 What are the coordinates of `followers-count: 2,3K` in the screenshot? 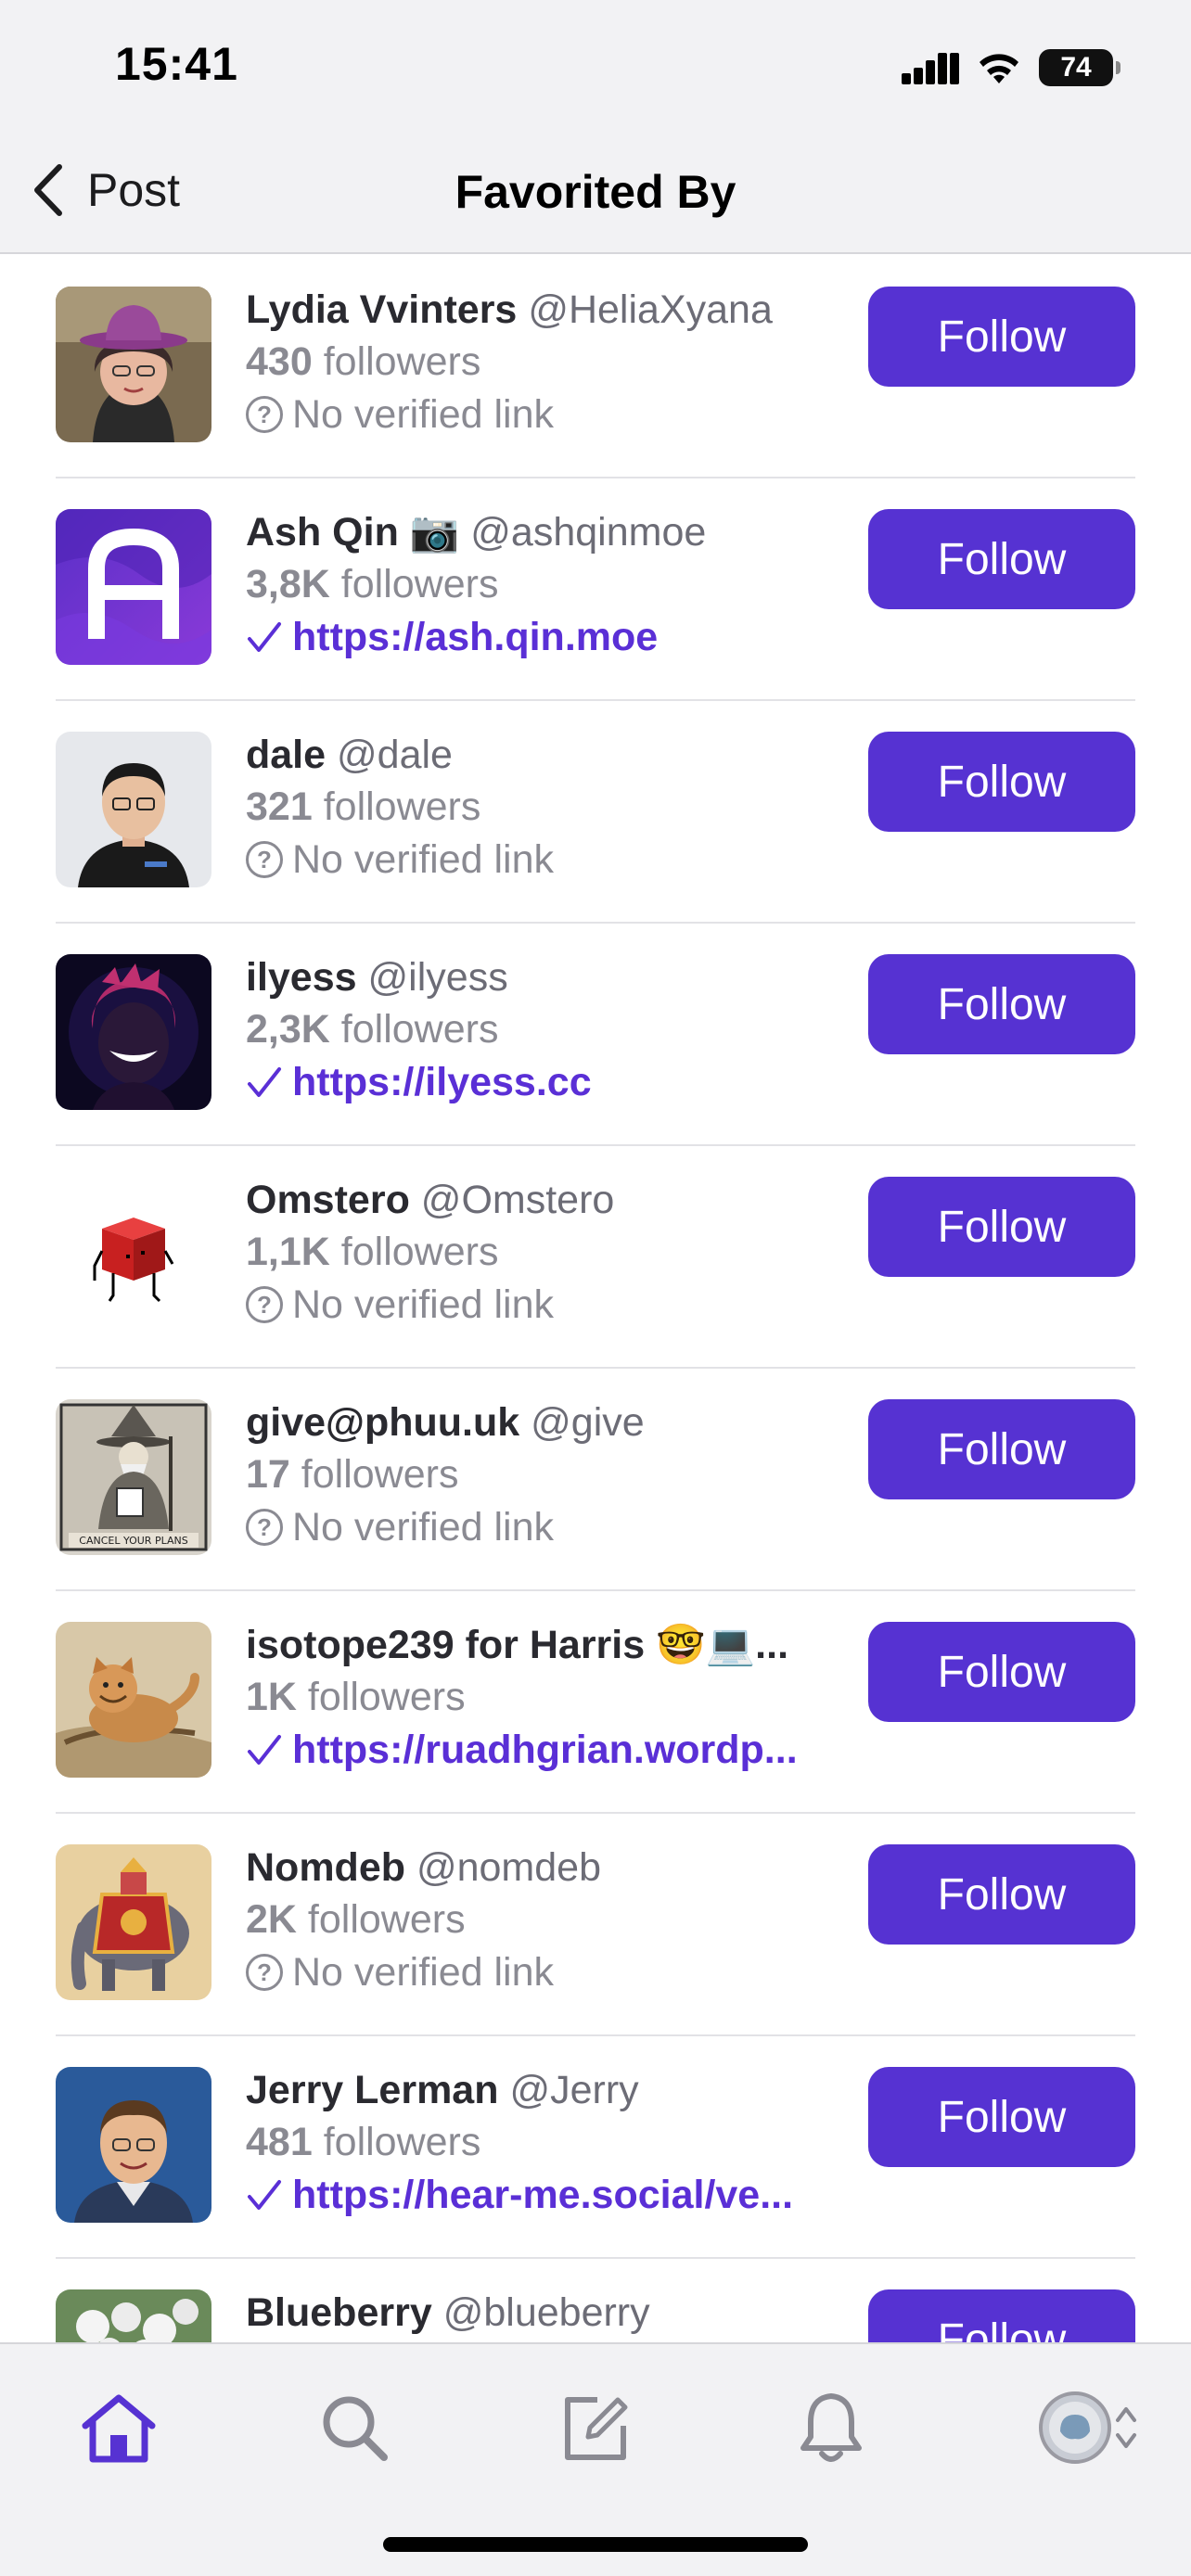 It's located at (288, 1029).